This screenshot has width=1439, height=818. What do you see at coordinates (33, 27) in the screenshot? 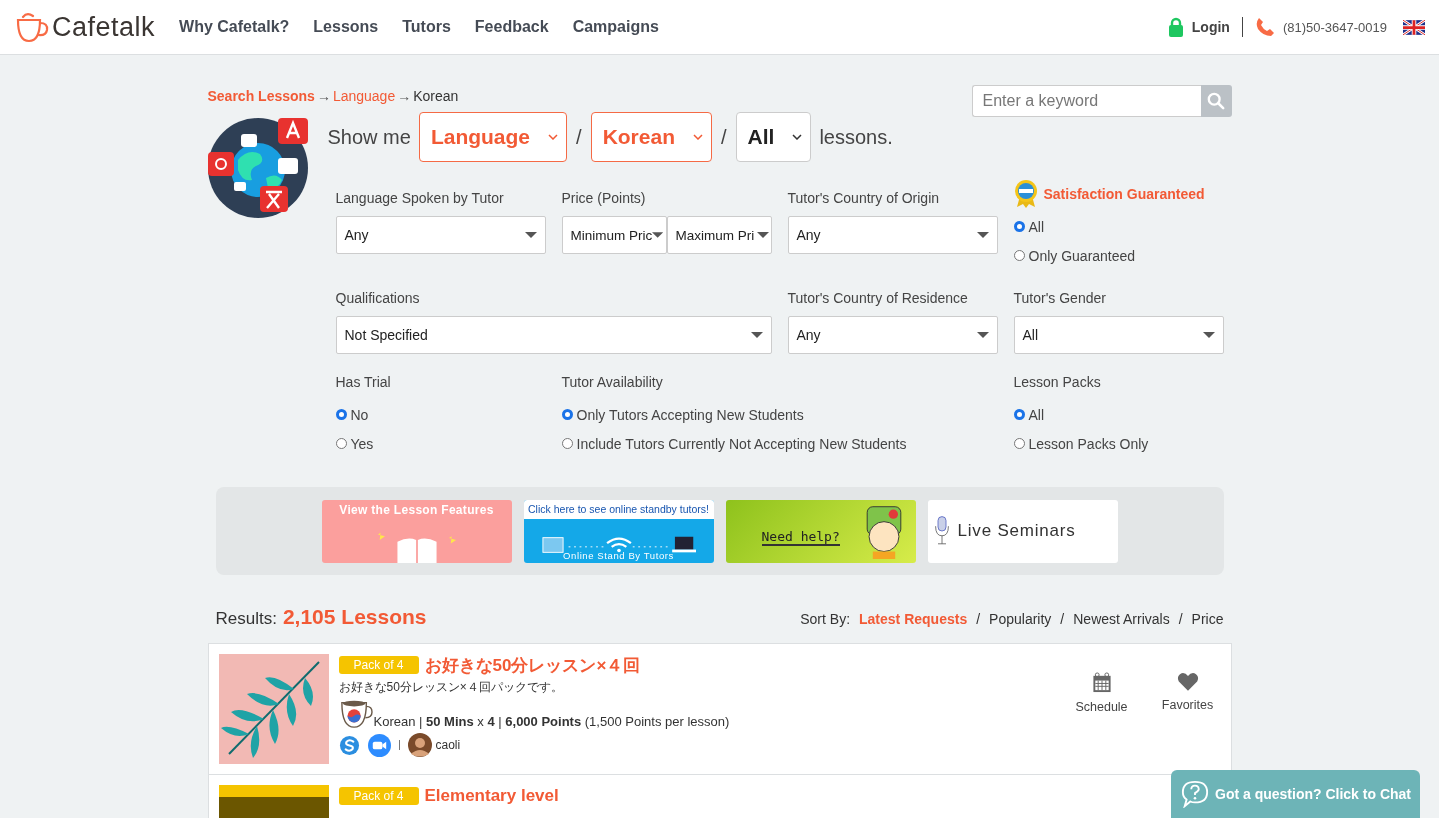
I see `cup-icon` at bounding box center [33, 27].